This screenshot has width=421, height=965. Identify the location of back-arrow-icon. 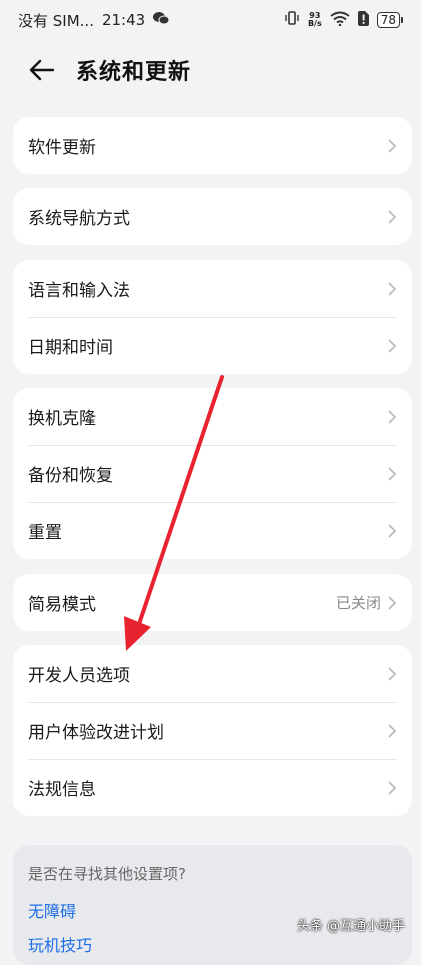
(42, 70).